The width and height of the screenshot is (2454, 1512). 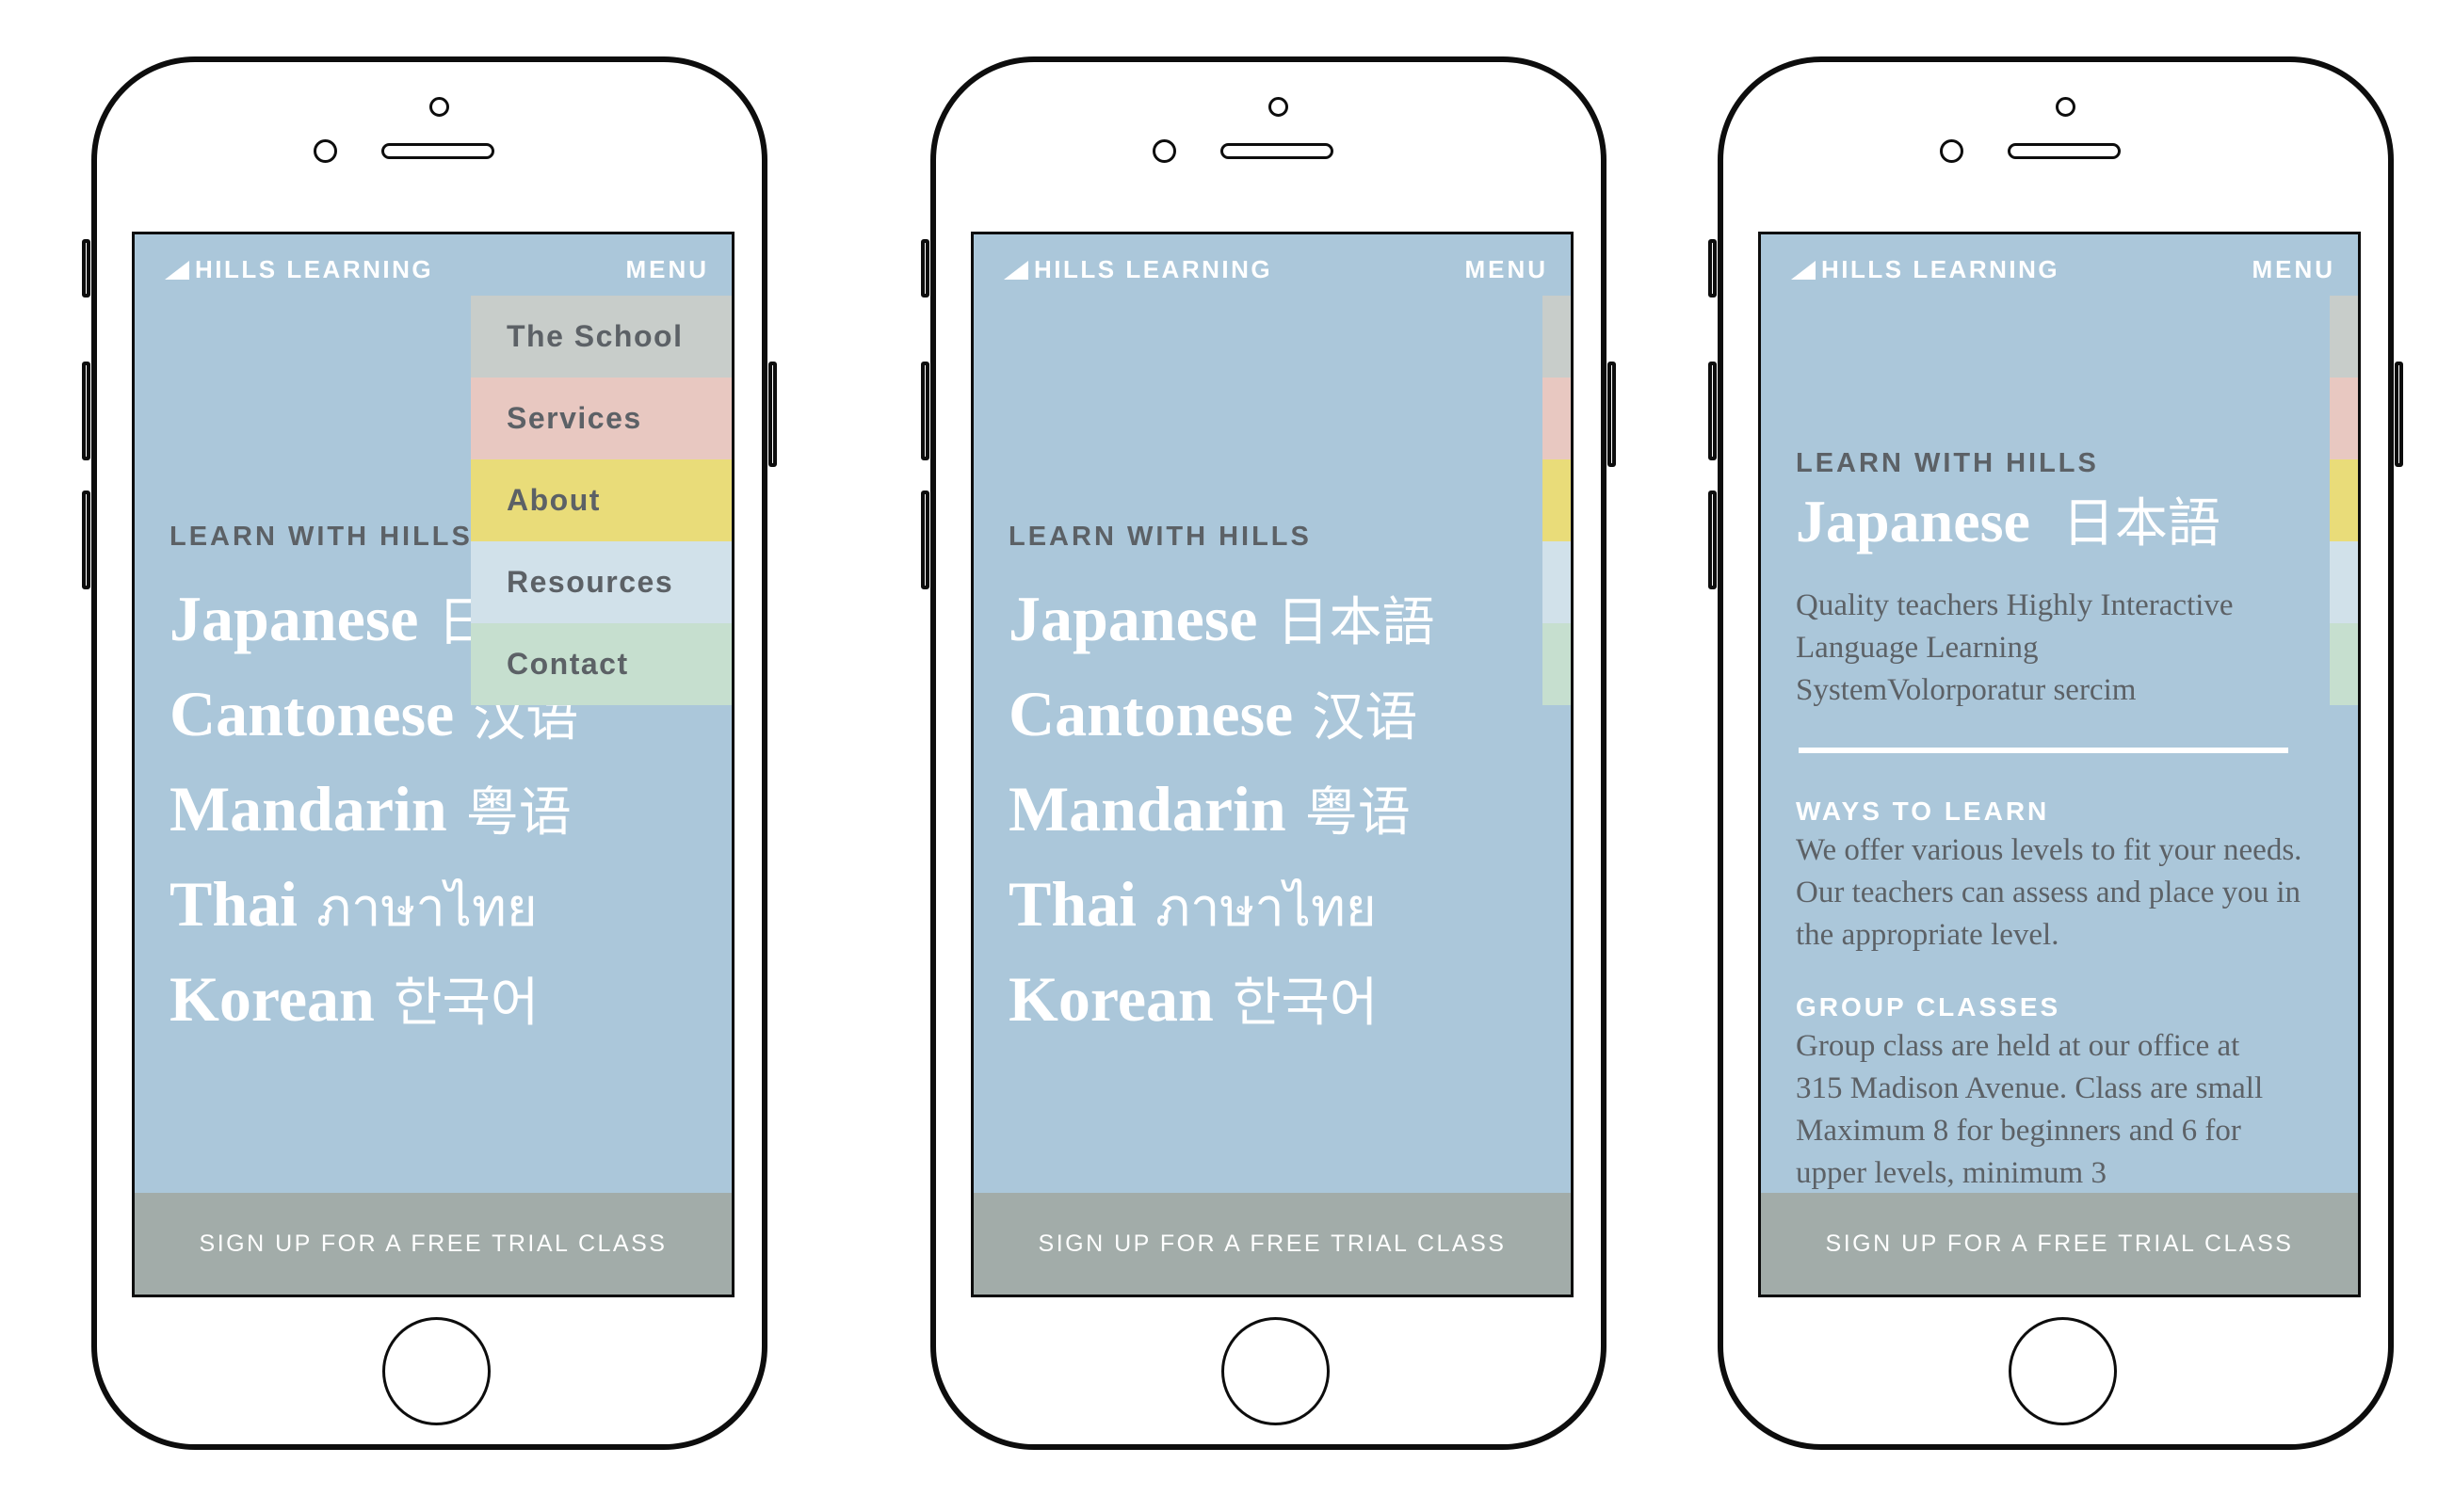 I want to click on menu-item-about: About, so click(x=601, y=500).